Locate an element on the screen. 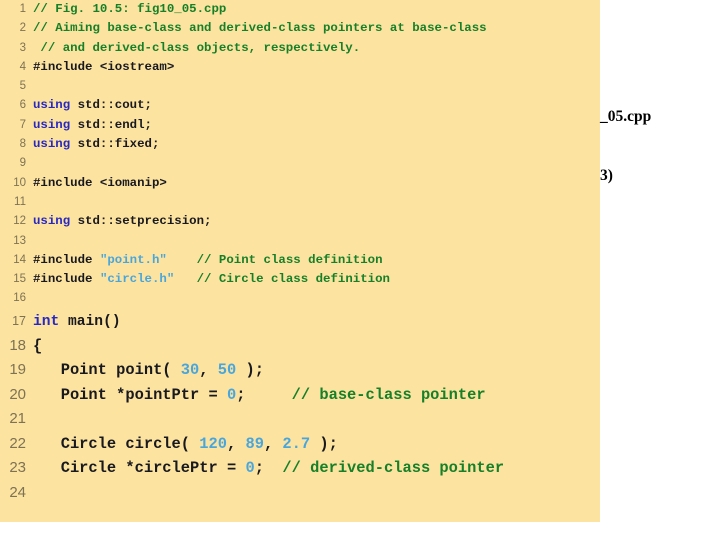  line-number: 3 is located at coordinates (22, 47).